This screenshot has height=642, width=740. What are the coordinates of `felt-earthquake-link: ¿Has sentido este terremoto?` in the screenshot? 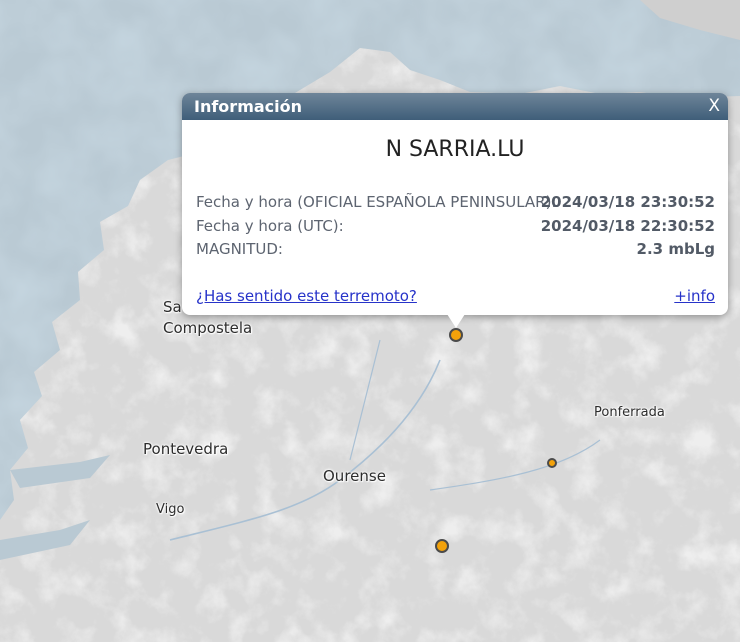 It's located at (306, 296).